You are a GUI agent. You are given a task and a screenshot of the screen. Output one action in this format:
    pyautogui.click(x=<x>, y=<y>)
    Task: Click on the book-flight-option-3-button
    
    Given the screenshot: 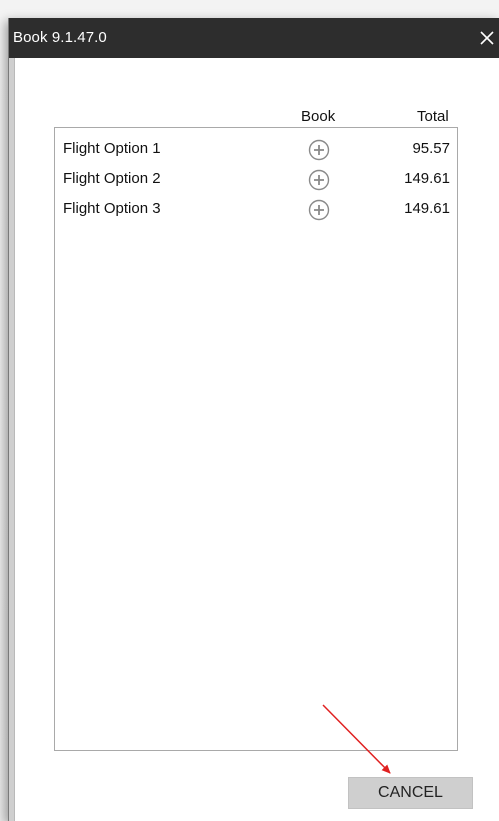 What is the action you would take?
    pyautogui.click(x=319, y=210)
    